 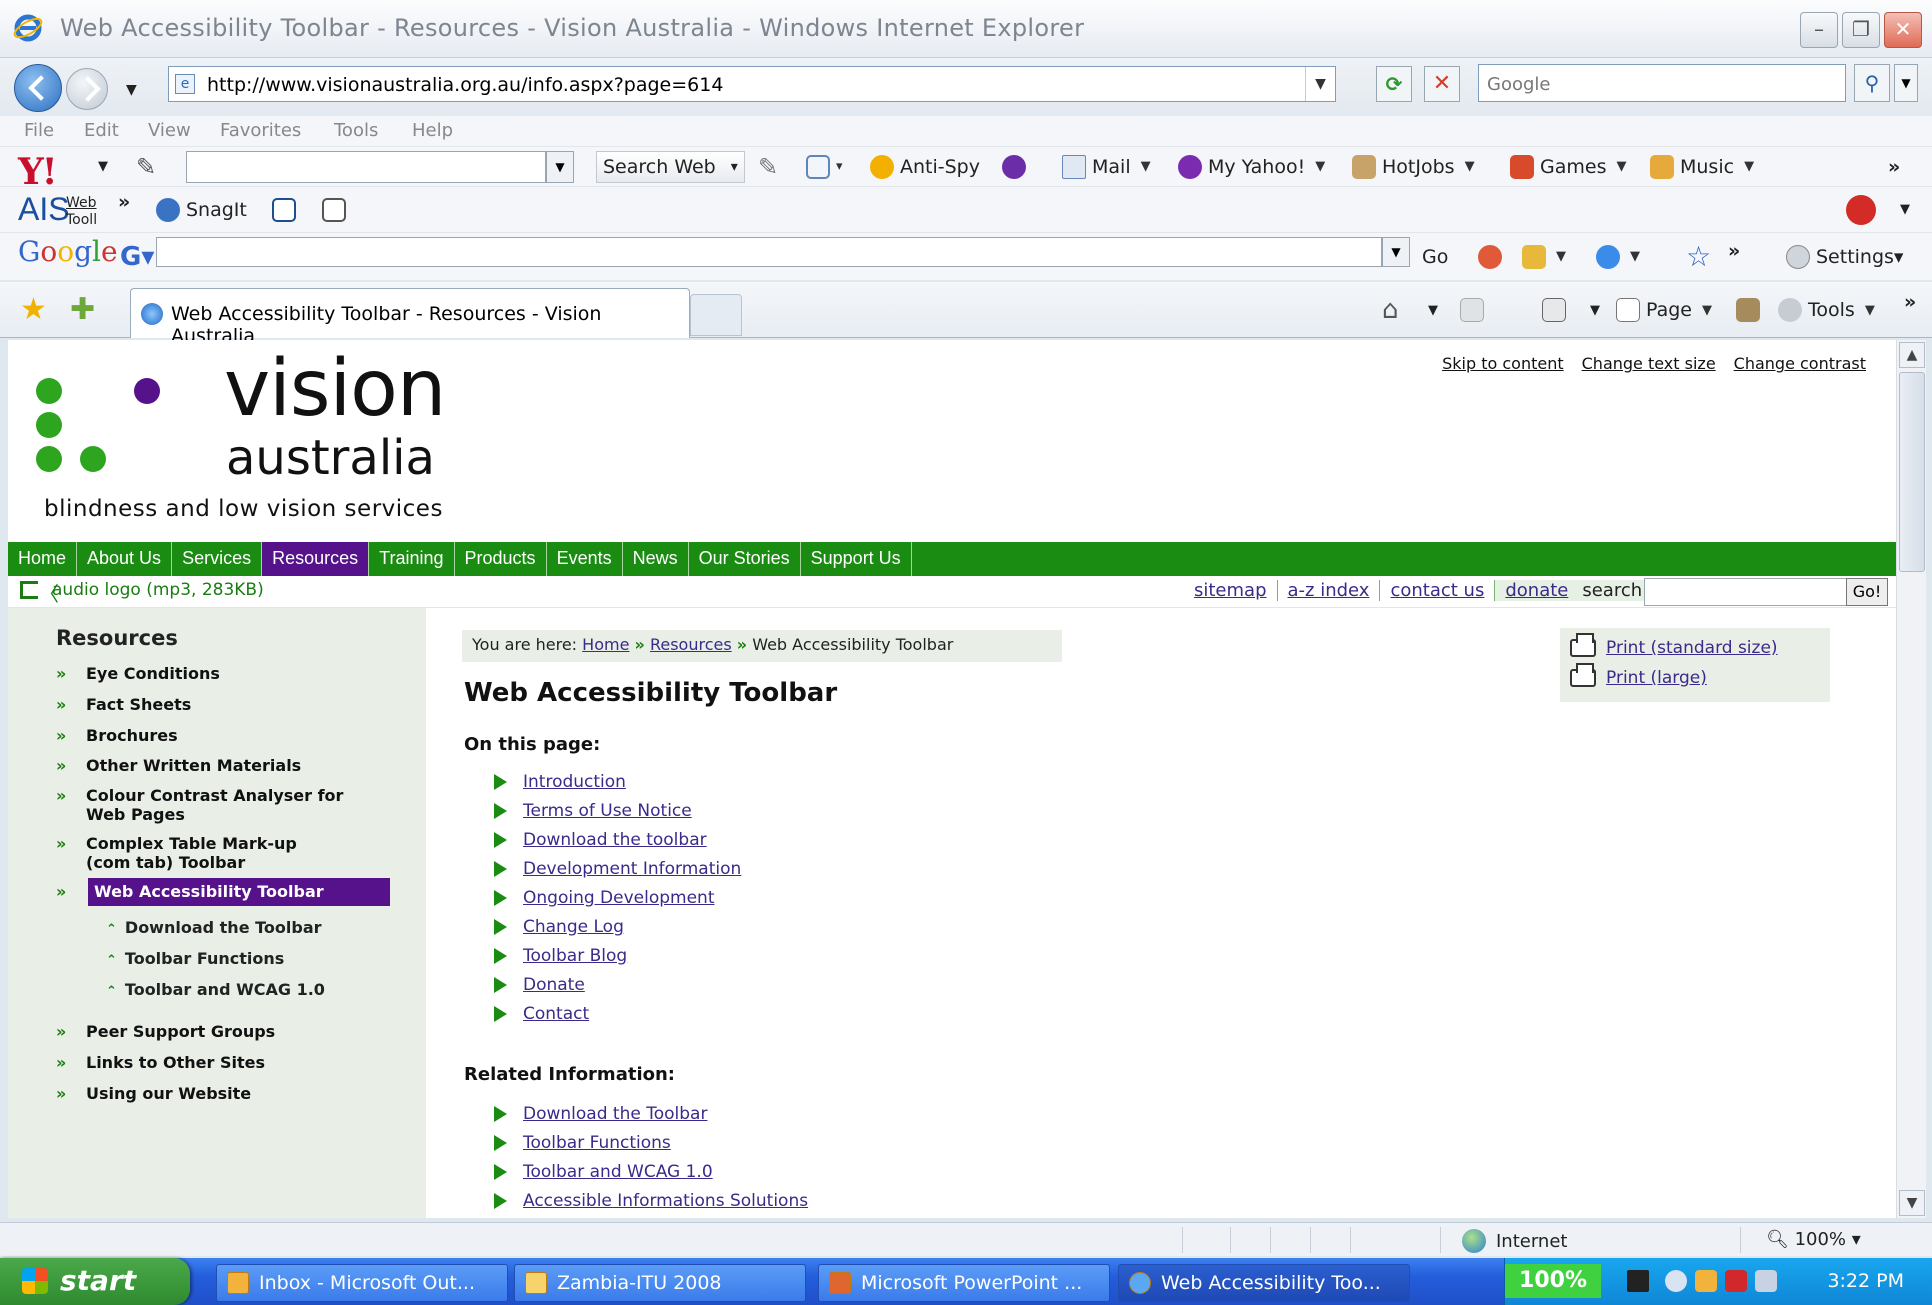 What do you see at coordinates (412, 559) in the screenshot?
I see `nav-training: Training` at bounding box center [412, 559].